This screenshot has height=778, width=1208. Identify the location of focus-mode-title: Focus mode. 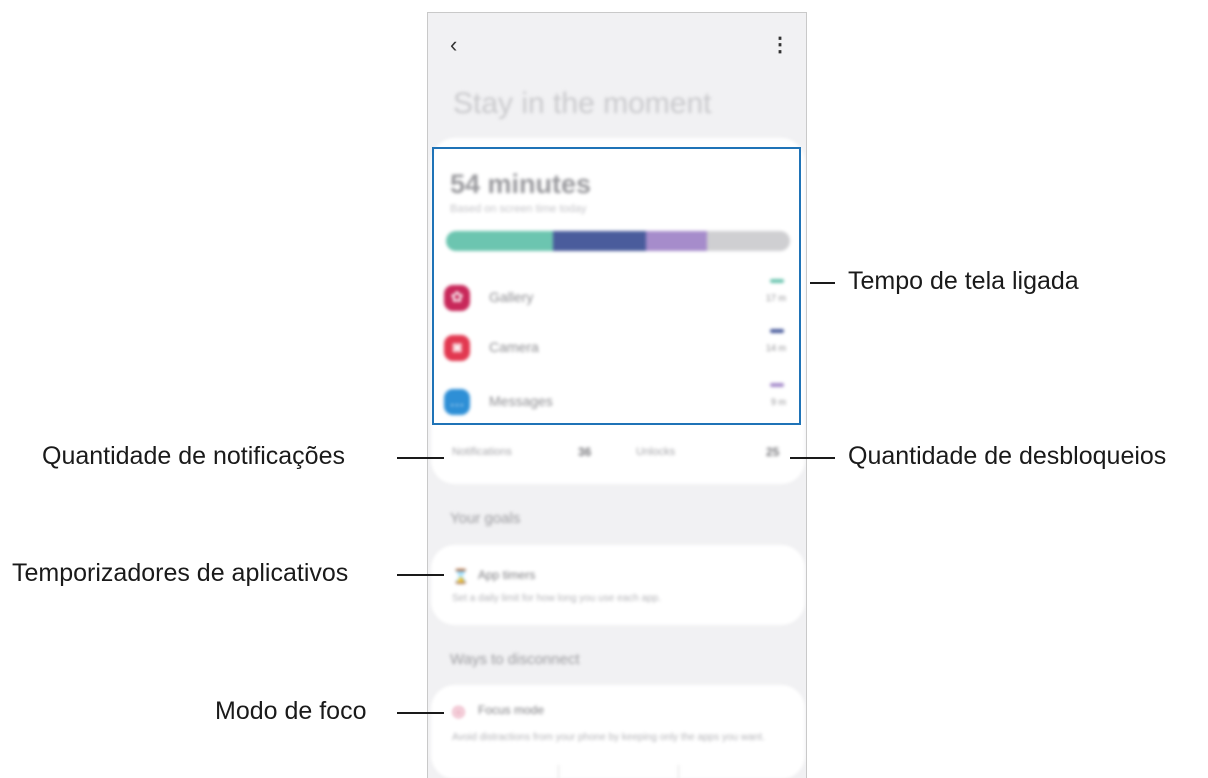
(511, 710).